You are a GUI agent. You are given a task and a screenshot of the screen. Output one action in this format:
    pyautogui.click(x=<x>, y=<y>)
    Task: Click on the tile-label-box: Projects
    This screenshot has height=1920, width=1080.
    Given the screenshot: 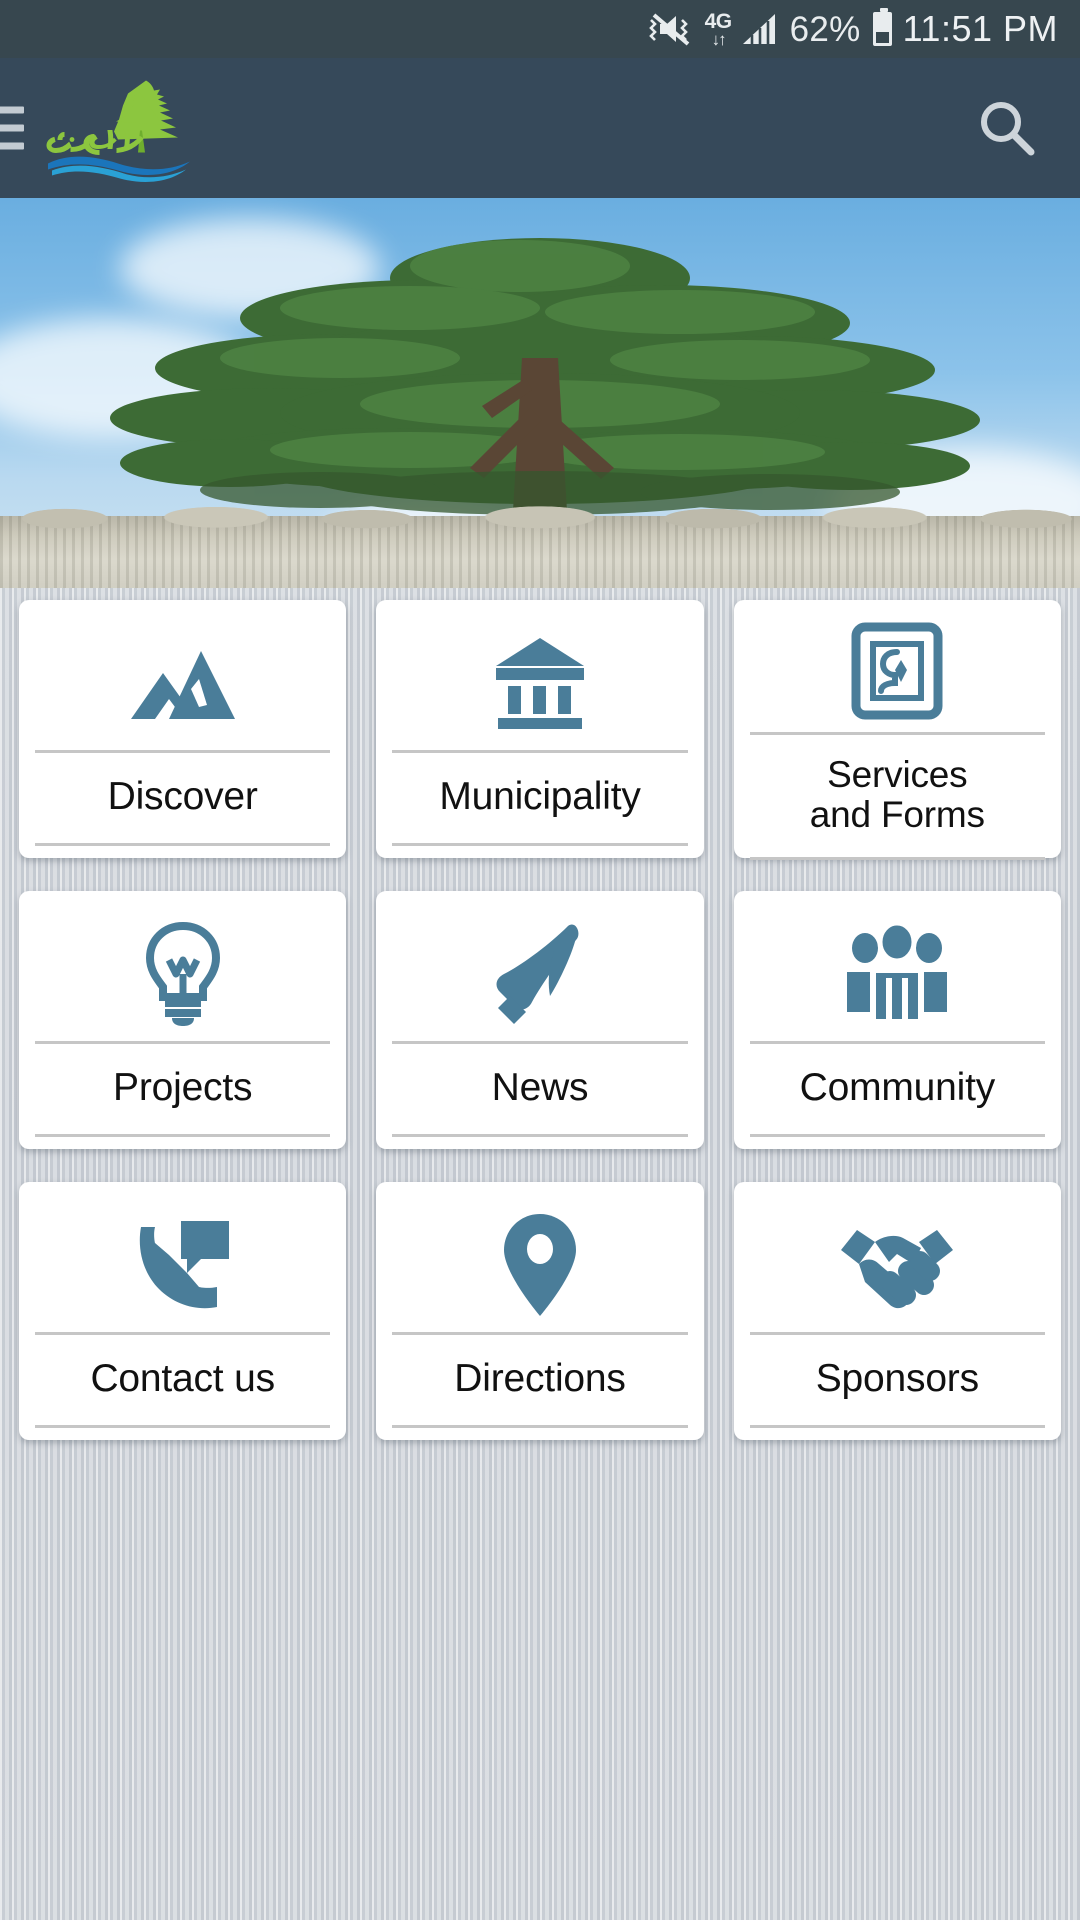 What is the action you would take?
    pyautogui.click(x=183, y=1089)
    